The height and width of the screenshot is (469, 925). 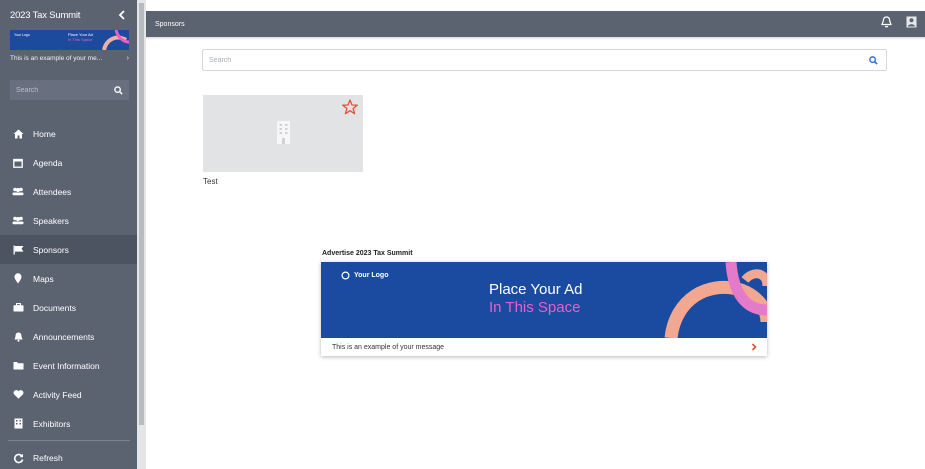 I want to click on top-bar-actions, so click(x=899, y=24).